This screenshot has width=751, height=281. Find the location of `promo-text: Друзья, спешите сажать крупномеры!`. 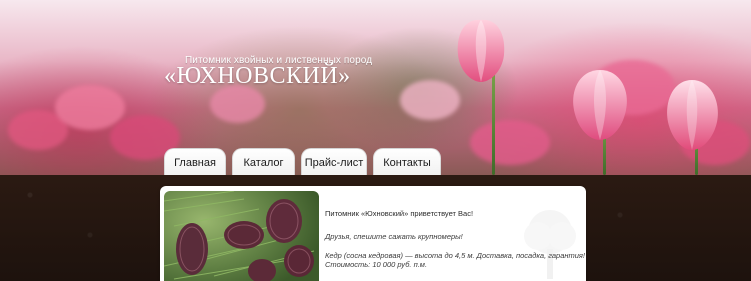

promo-text: Друзья, спешите сажать крупномеры! is located at coordinates (394, 236).